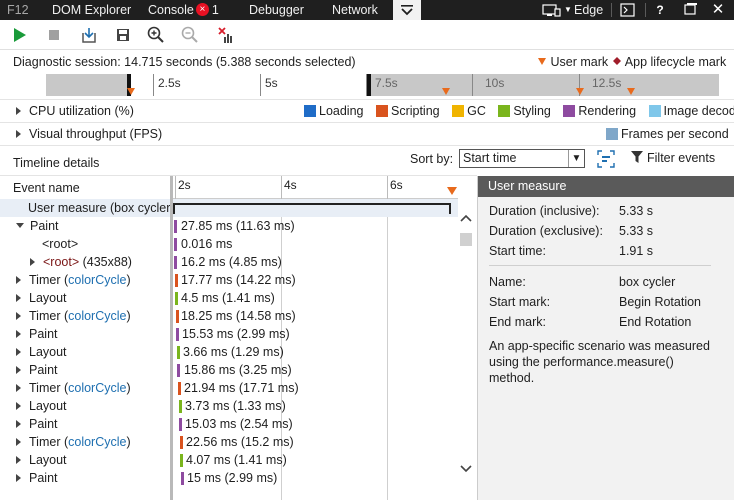  I want to click on table-row: Paint 15.53 ms (2.99 ms), so click(229, 334).